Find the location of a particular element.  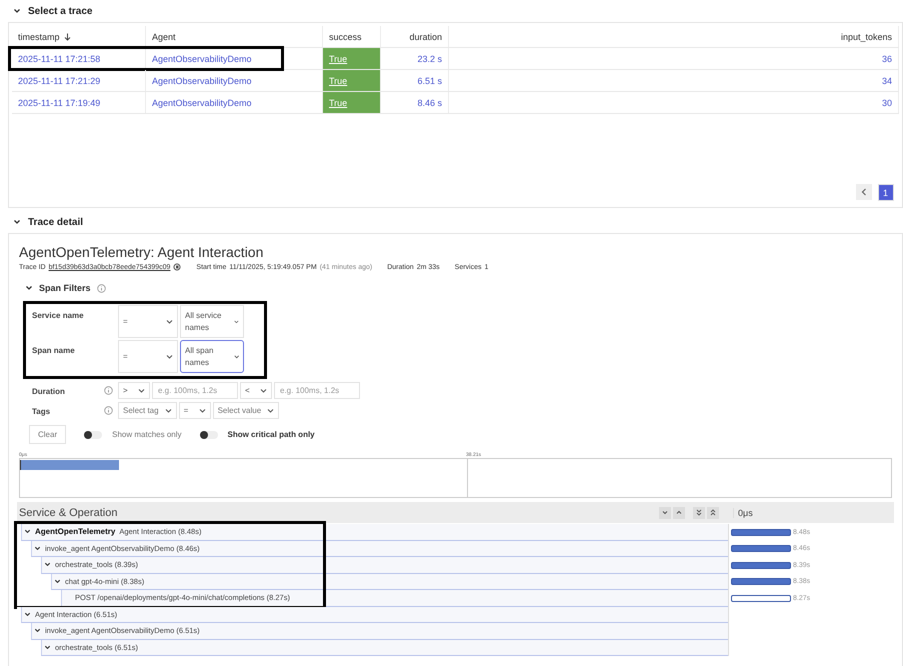

section-title: Select a trace is located at coordinates (60, 11).